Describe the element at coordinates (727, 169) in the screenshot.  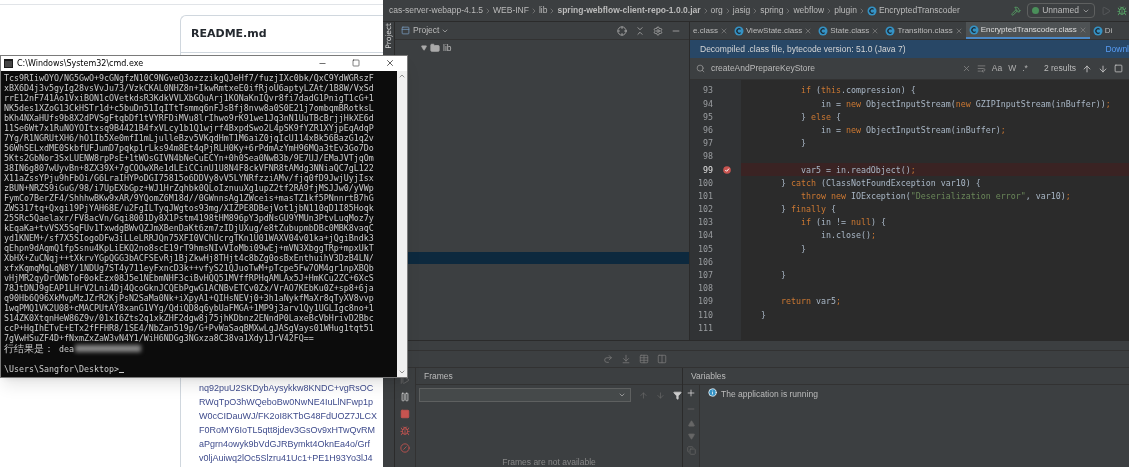
I see `breakpoint-icon` at that location.